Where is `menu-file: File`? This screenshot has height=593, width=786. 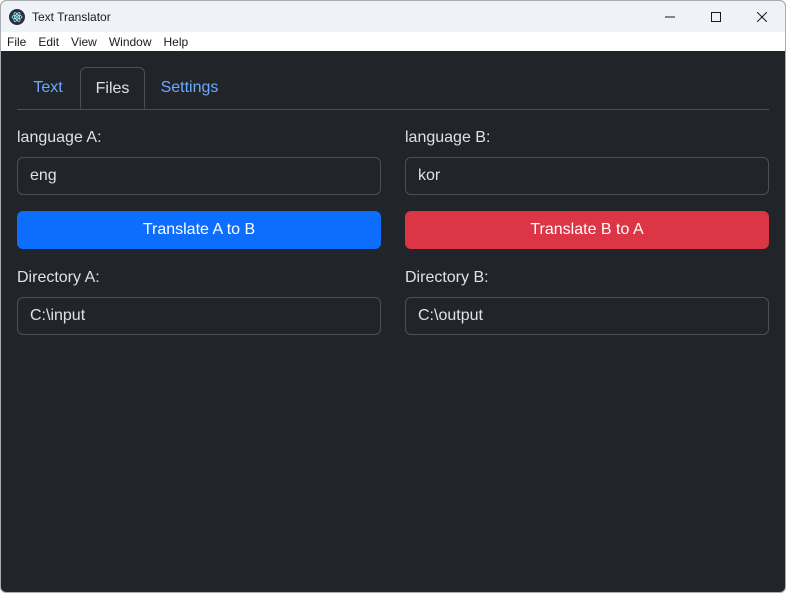
menu-file: File is located at coordinates (16, 42).